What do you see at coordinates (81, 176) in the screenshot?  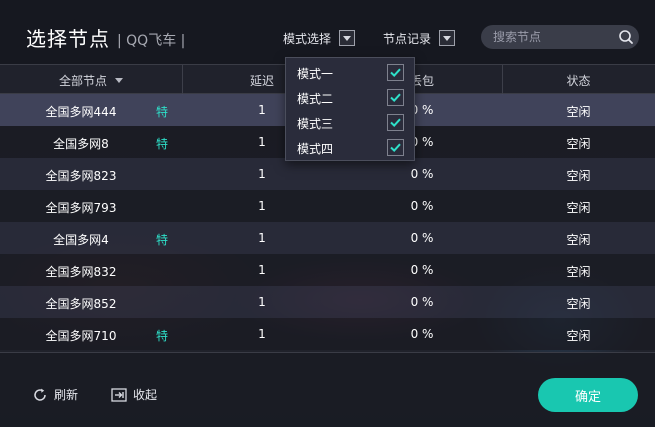 I see `node-name: 全国多网823` at bounding box center [81, 176].